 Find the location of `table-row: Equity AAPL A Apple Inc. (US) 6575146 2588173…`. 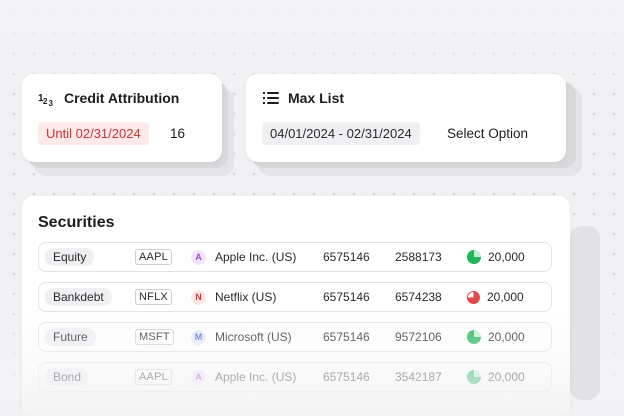

table-row: Equity AAPL A Apple Inc. (US) 6575146 2588173… is located at coordinates (295, 257).